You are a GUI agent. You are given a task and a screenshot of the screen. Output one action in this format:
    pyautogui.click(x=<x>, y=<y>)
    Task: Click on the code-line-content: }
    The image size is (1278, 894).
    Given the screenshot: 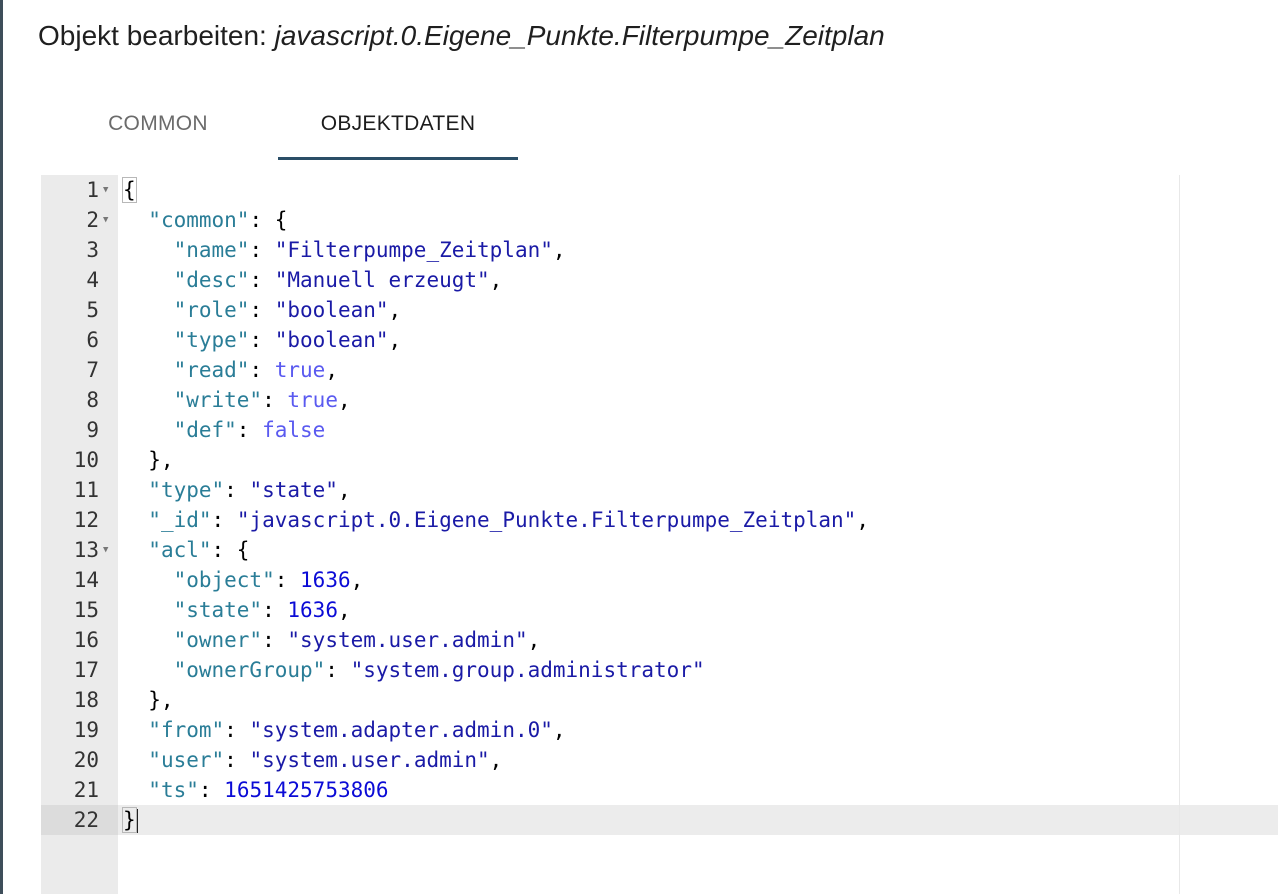 What is the action you would take?
    pyautogui.click(x=130, y=820)
    